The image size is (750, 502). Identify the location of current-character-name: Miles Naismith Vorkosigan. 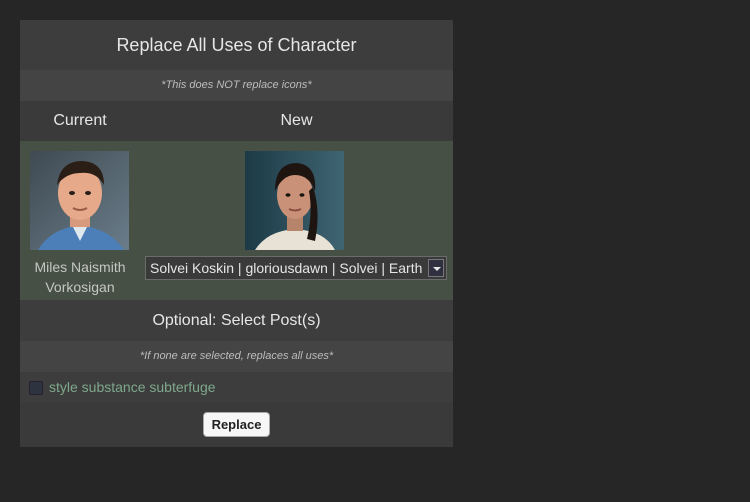
(80, 277).